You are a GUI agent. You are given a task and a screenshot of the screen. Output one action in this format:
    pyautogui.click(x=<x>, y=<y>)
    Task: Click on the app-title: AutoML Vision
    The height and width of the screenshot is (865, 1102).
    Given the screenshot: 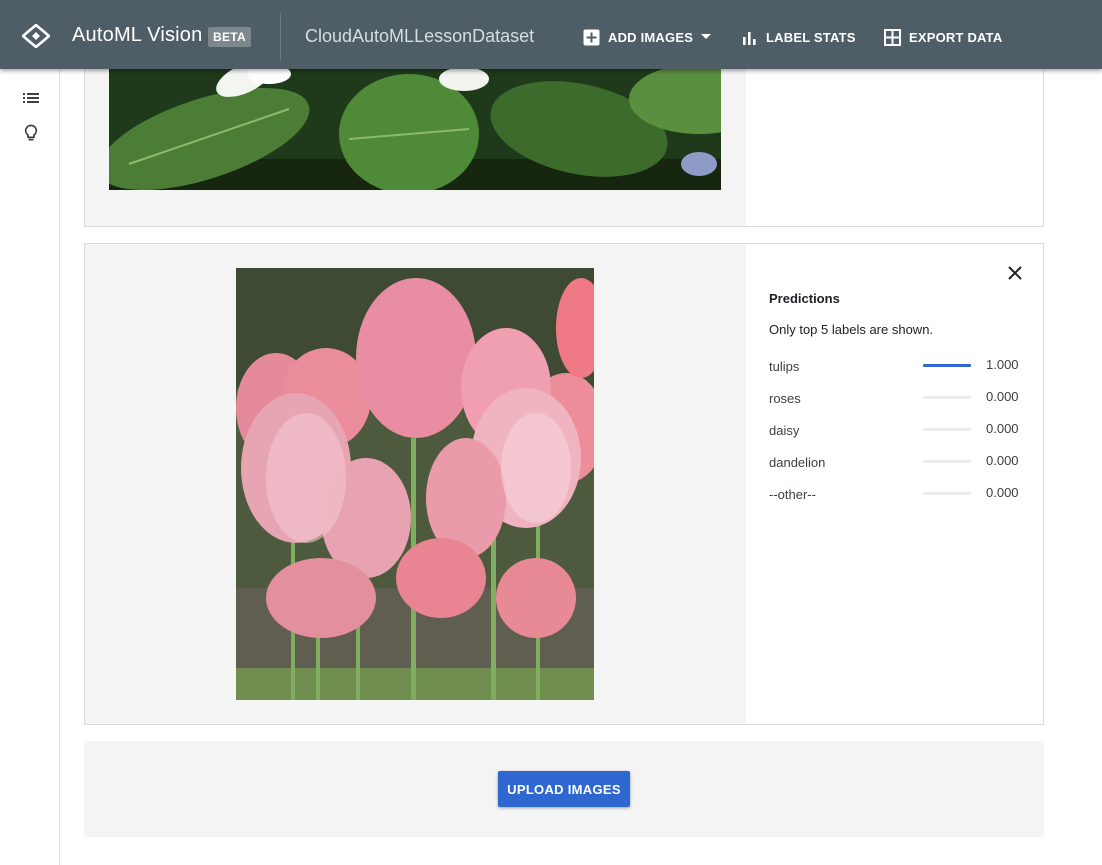 What is the action you would take?
    pyautogui.click(x=137, y=35)
    